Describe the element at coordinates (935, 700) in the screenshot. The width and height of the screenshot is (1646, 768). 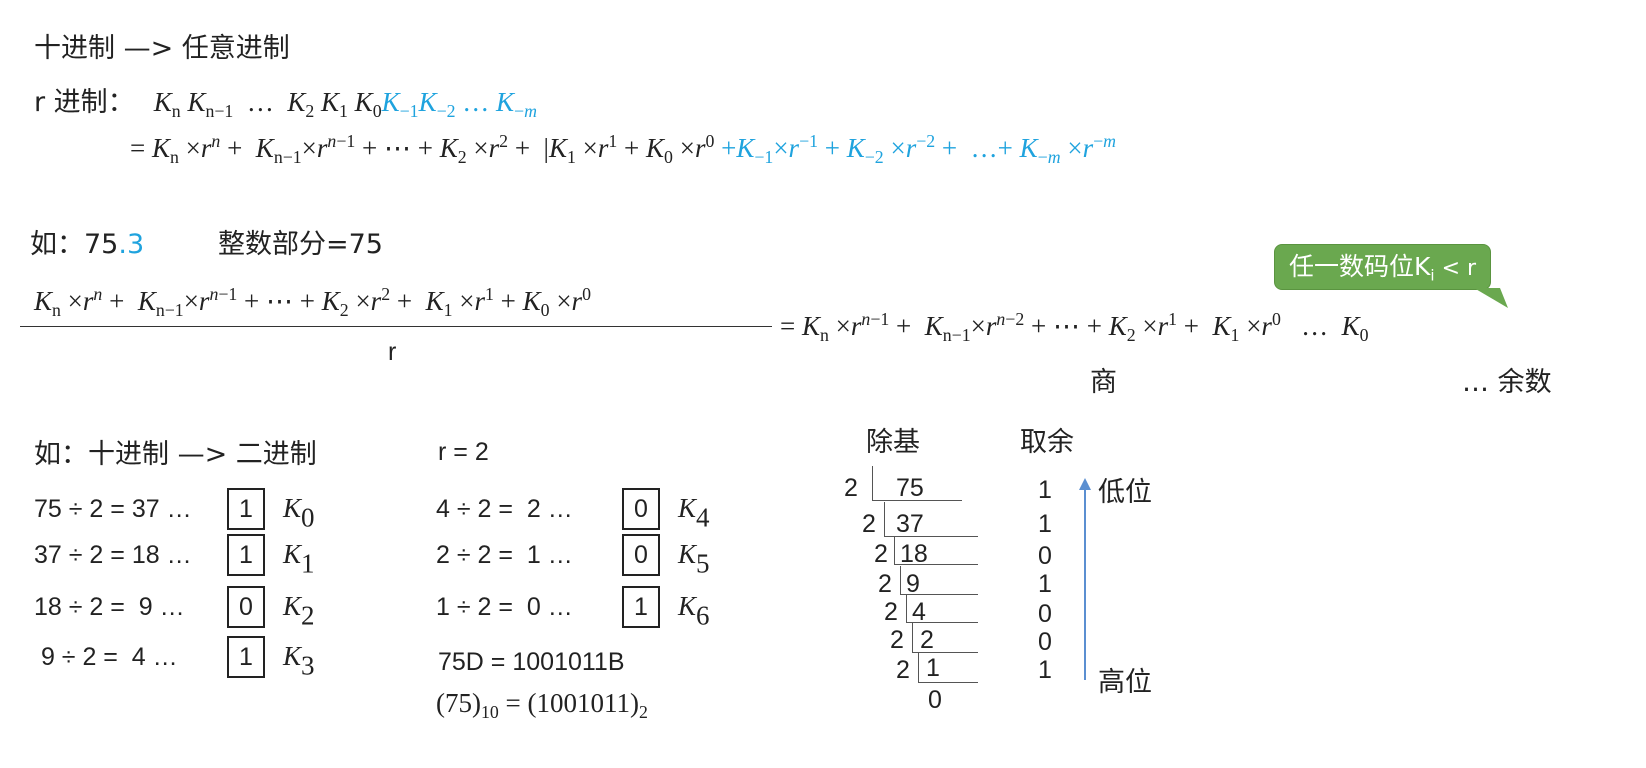
I see `final-quotient: 0` at that location.